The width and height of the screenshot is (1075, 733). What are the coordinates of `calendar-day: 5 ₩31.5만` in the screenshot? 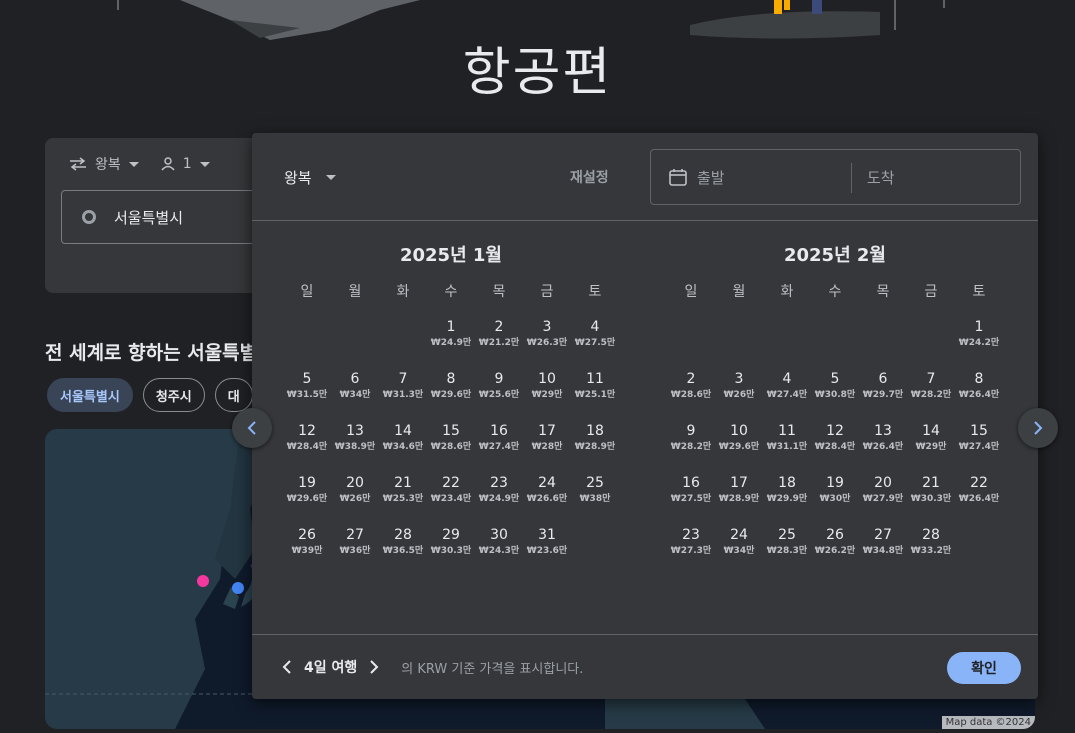 It's located at (307, 391).